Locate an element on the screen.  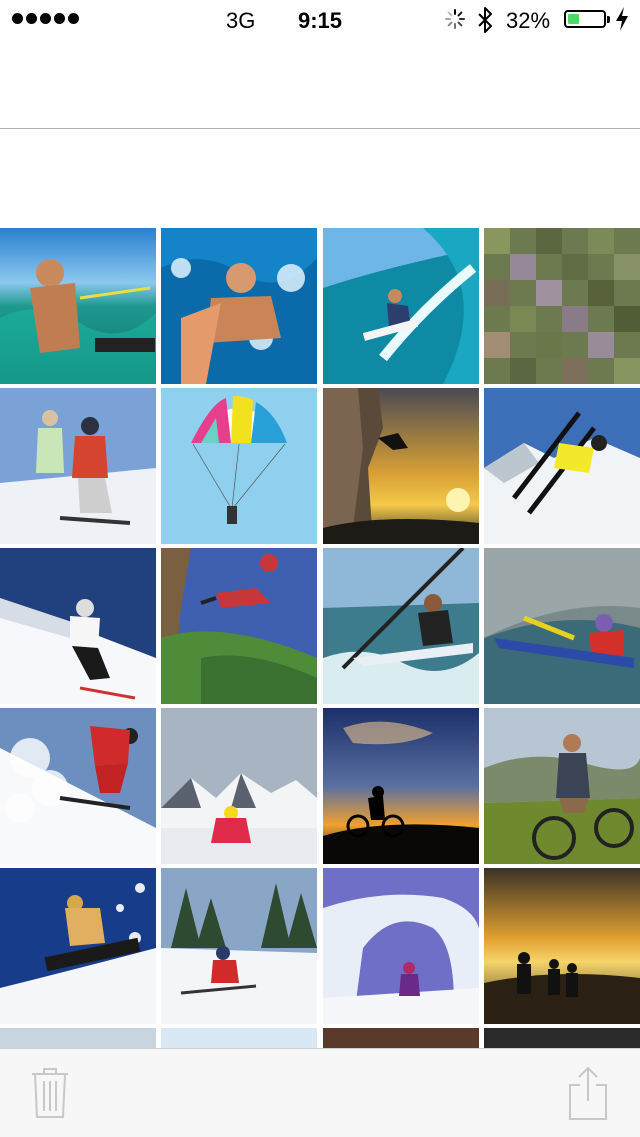
navigation-bar is located at coordinates (320, 84).